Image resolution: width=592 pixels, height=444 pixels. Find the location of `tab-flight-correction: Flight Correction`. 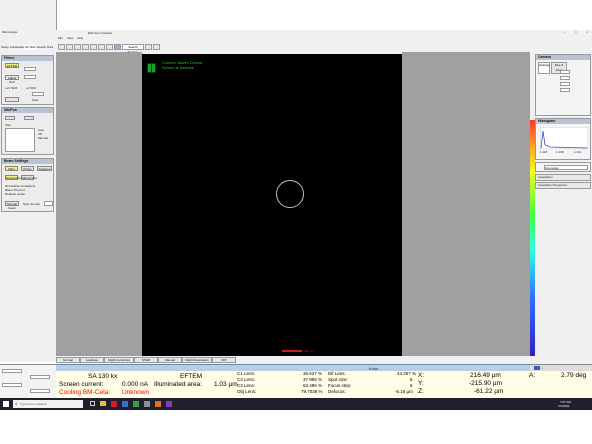

tab-flight-correction: Flight Correction is located at coordinates (119, 360).